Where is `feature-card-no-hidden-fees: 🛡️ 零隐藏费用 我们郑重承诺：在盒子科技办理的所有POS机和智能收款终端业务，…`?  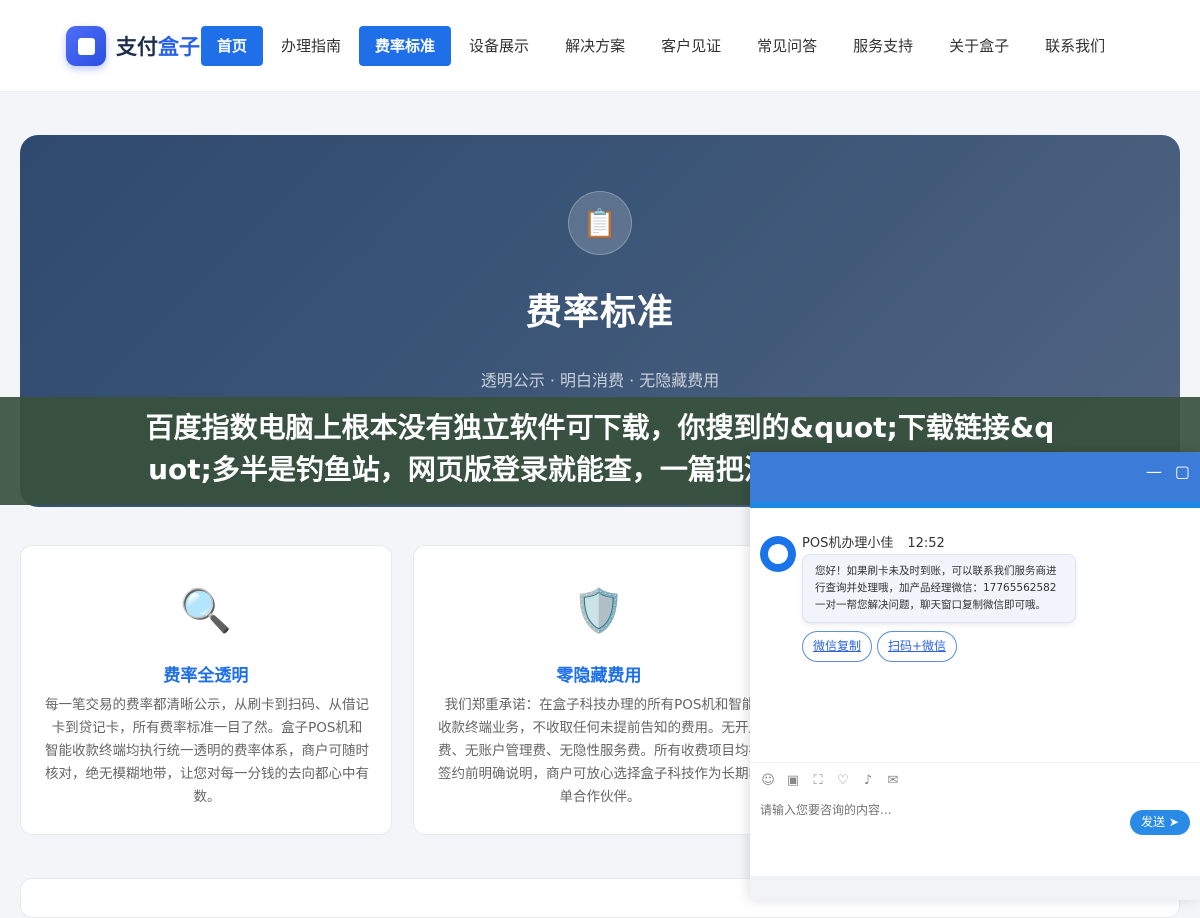
feature-card-no-hidden-fees: 🛡️ 零隐藏费用 我们郑重承诺：在盒子科技办理的所有POS机和智能收款终端业务，… is located at coordinates (599, 690).